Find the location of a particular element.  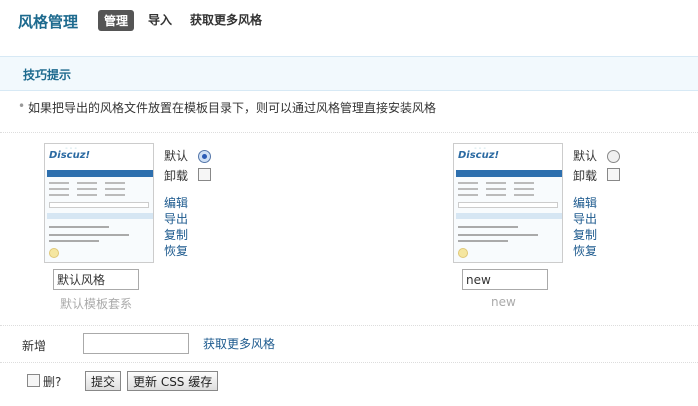

page-title: 风格管理 is located at coordinates (48, 22).